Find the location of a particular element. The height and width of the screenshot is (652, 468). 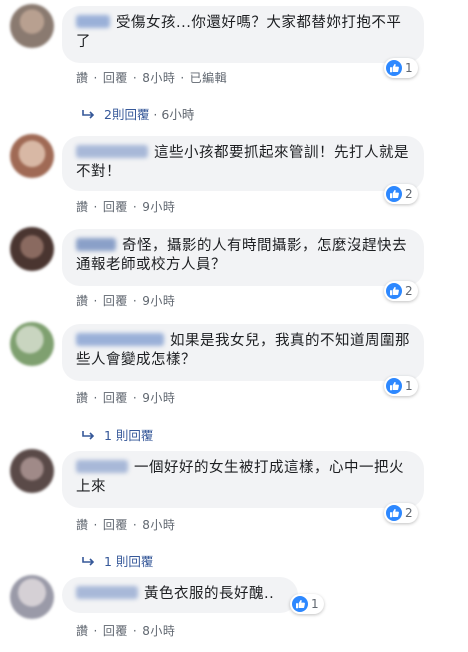

comment-text: 奇怪，攝影的人有時間攝影，怎麼沒趕快去通報老師或校方人員？ is located at coordinates (241, 255).